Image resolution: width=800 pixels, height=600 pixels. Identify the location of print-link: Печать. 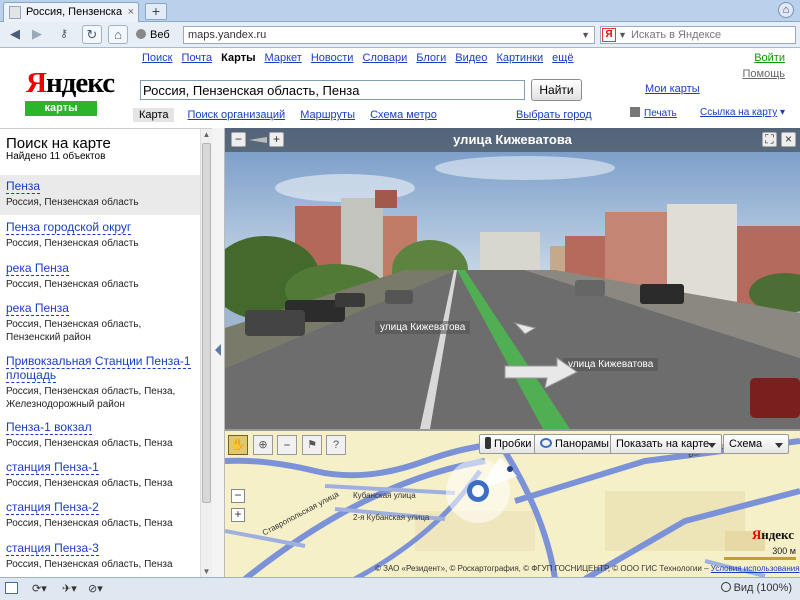
(653, 113).